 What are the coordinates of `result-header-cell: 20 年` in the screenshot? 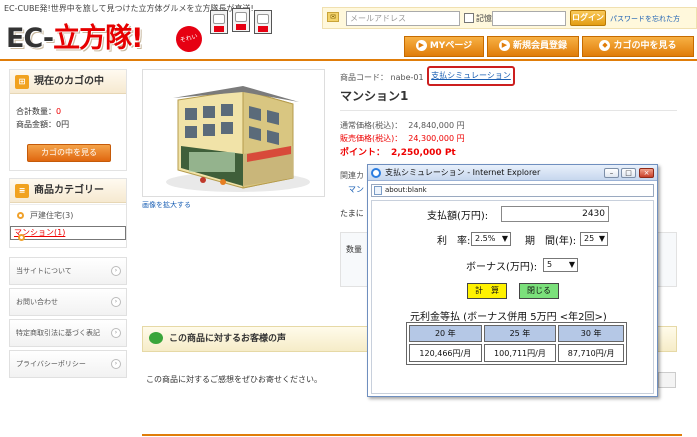 It's located at (445, 333).